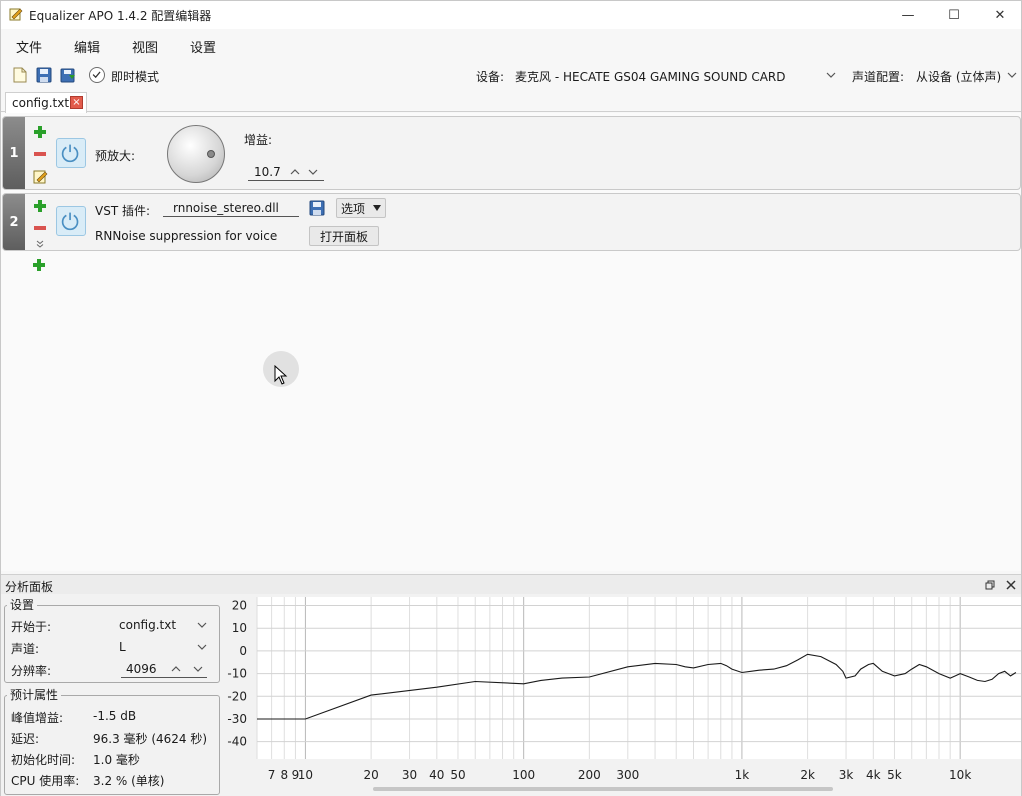  Describe the element at coordinates (878, 77) in the screenshot. I see `channel-config-label: 声道配置:` at that location.